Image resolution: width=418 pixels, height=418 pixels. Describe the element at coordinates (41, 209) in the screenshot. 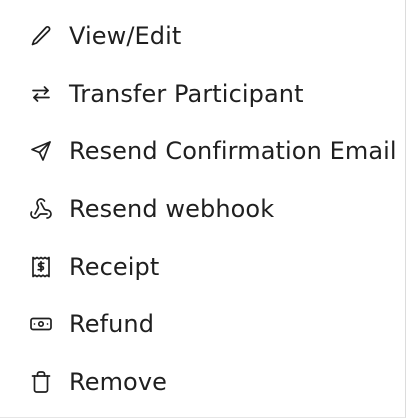

I see `webhook-icon` at that location.